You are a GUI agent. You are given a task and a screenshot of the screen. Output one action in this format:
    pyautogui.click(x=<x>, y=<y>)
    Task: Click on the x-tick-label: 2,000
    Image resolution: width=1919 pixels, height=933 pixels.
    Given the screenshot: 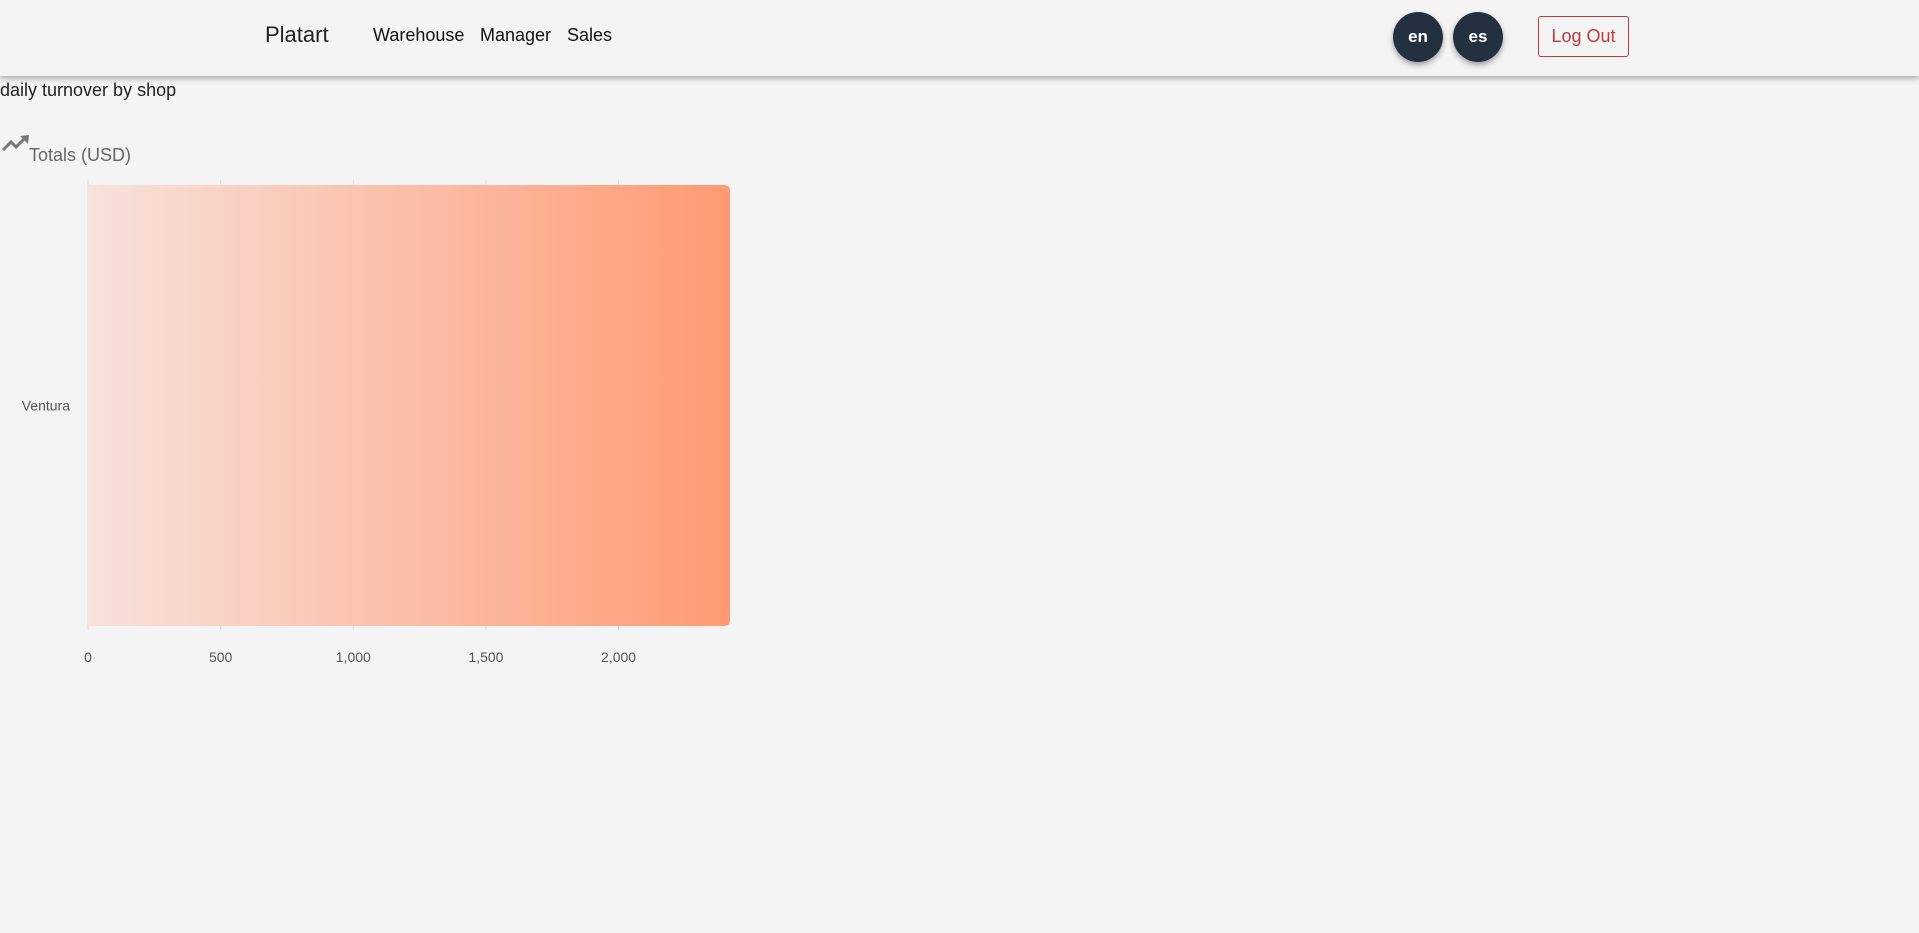 What is the action you would take?
    pyautogui.click(x=618, y=657)
    